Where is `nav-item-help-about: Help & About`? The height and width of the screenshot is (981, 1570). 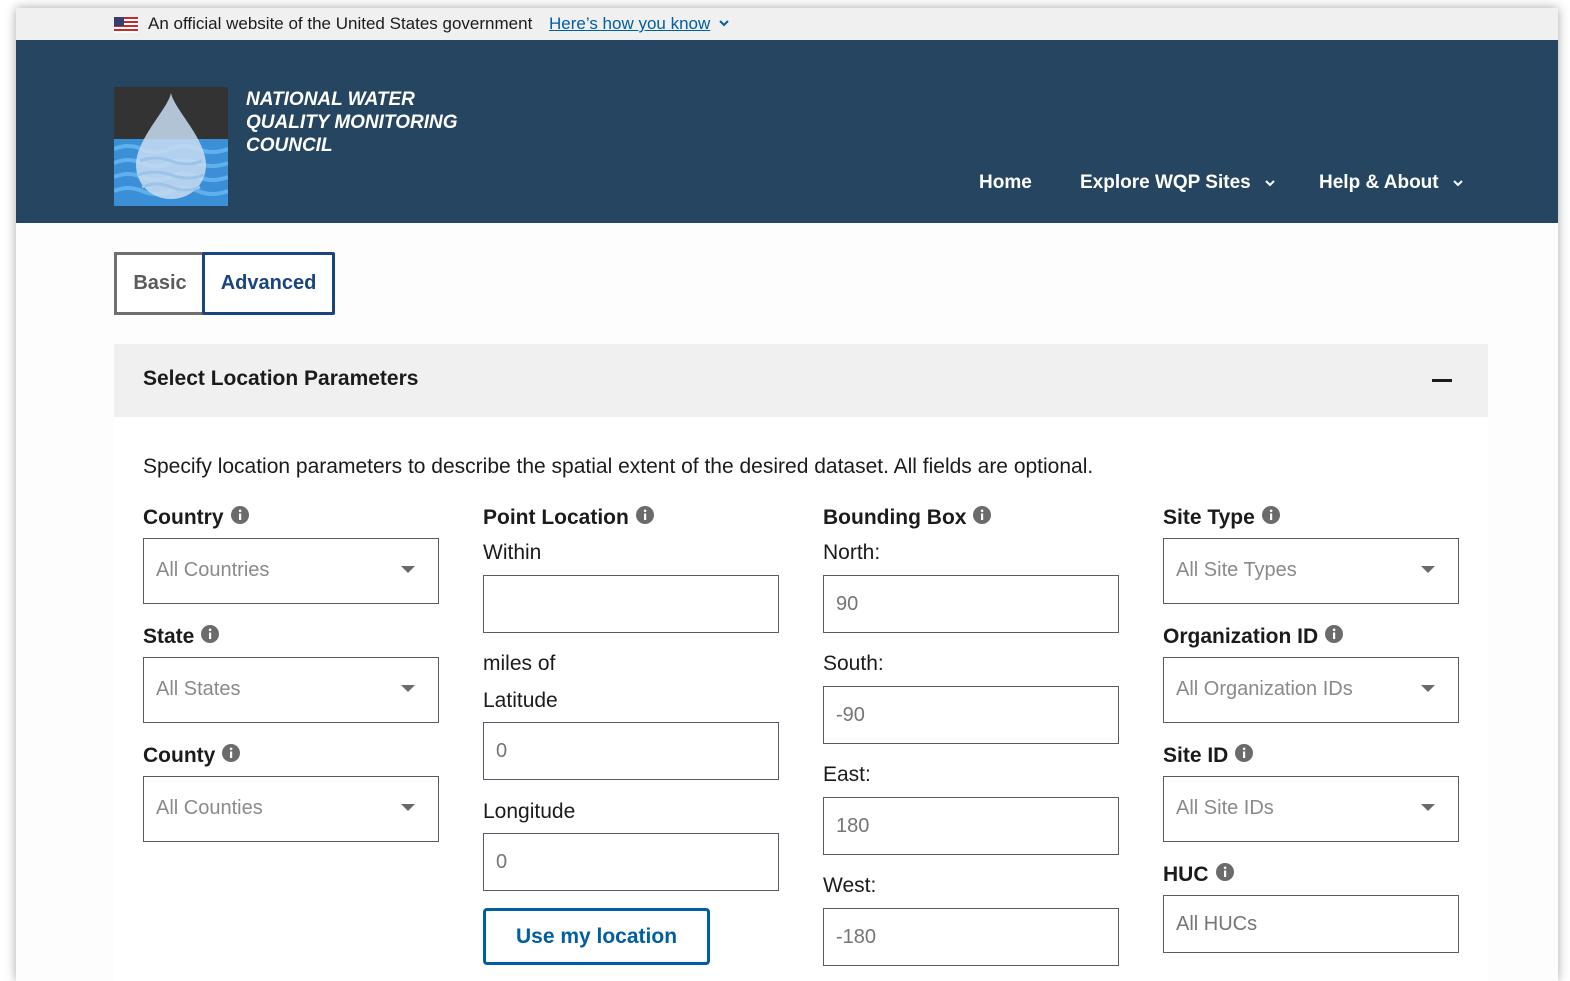 nav-item-help-about: Help & About is located at coordinates (1391, 183).